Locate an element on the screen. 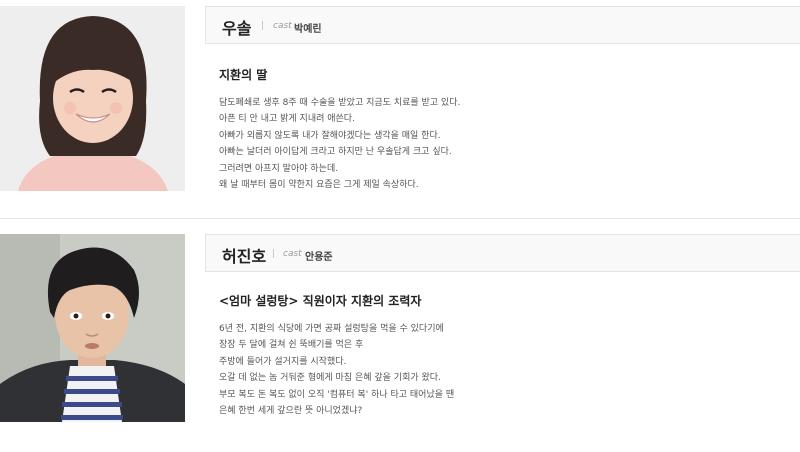 The width and height of the screenshot is (800, 452). actor-name: 안용준 is located at coordinates (319, 257).